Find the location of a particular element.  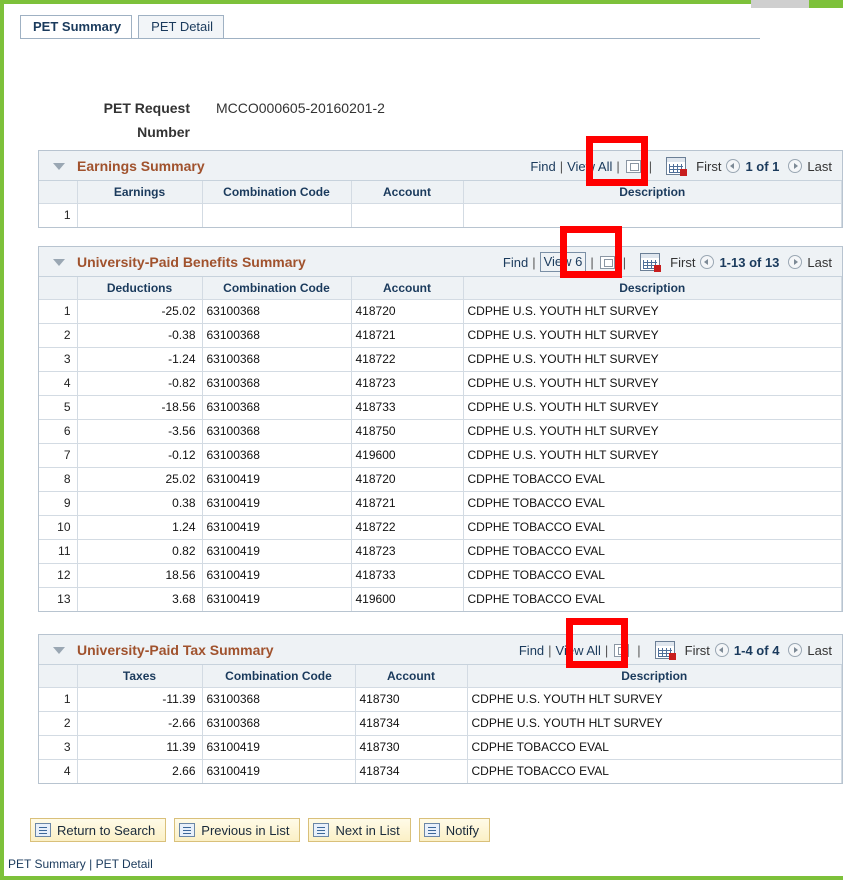

tab-underline is located at coordinates (390, 38).